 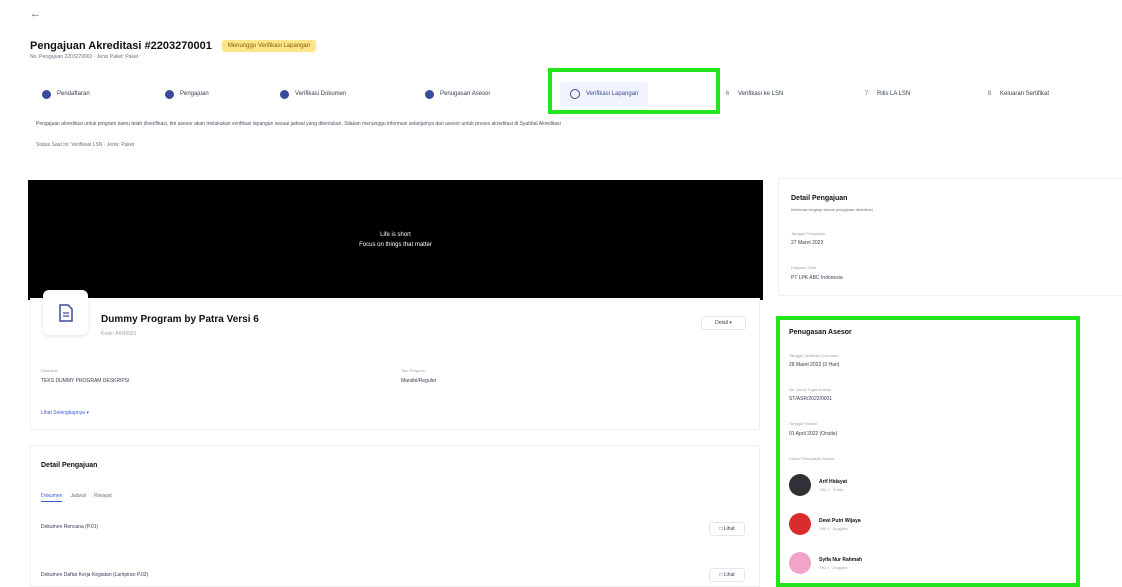 What do you see at coordinates (804, 267) in the screenshot?
I see `submitted-by-label: Diajukan Oleh` at bounding box center [804, 267].